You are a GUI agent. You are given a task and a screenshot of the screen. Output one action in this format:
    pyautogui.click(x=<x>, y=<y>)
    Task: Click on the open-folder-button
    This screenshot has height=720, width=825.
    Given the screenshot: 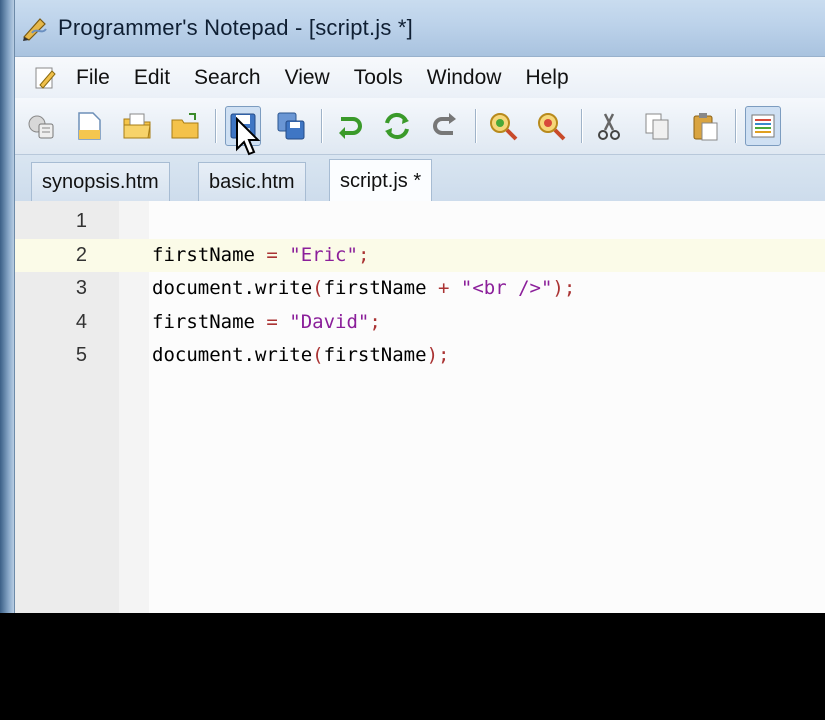 What is the action you would take?
    pyautogui.click(x=185, y=126)
    